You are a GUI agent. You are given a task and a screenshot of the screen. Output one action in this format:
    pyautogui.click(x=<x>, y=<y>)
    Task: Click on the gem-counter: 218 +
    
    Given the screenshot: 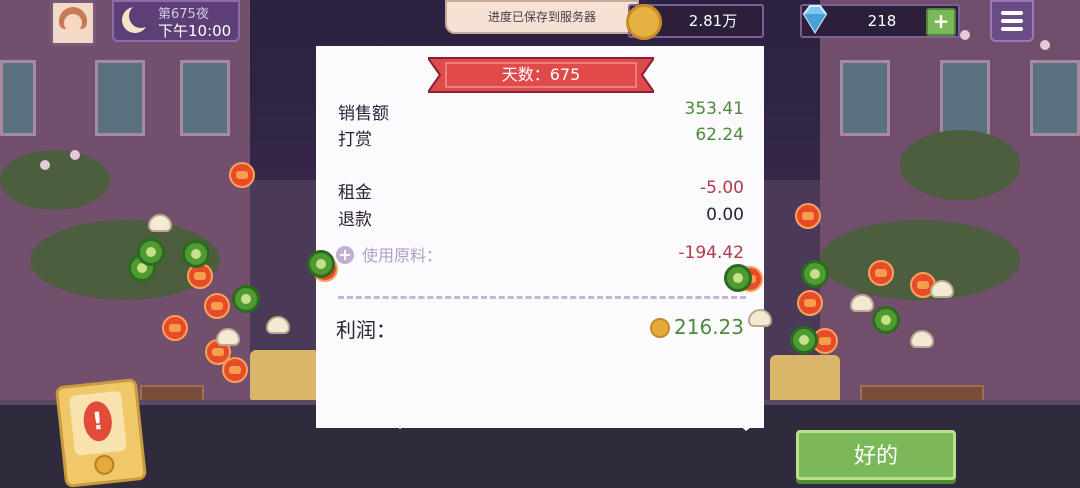 What is the action you would take?
    pyautogui.click(x=880, y=21)
    